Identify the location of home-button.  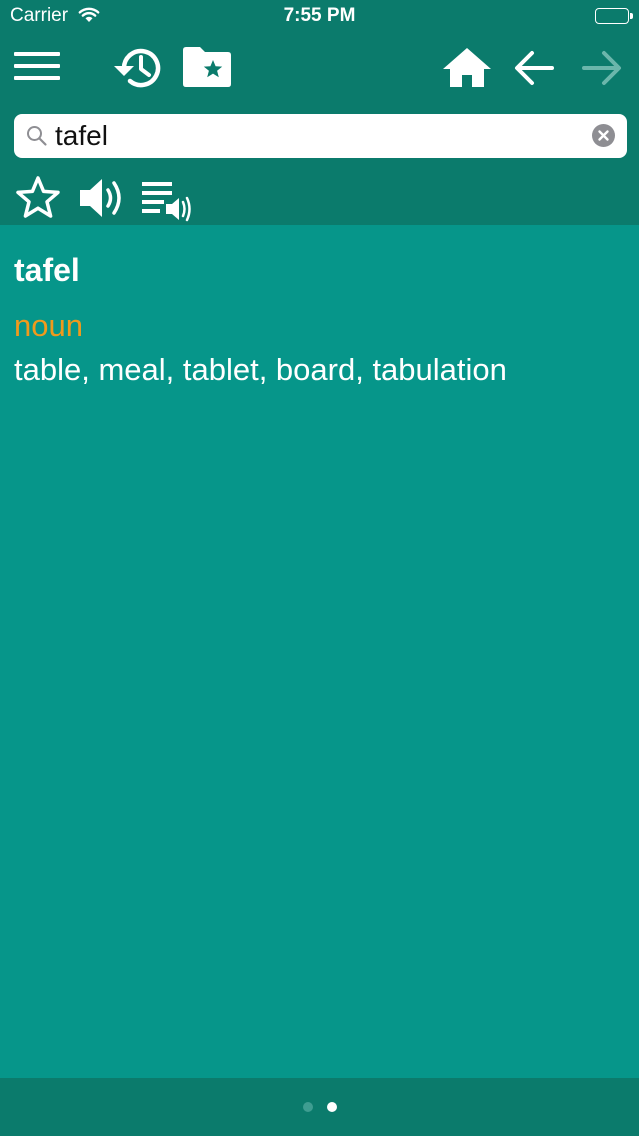
(467, 67).